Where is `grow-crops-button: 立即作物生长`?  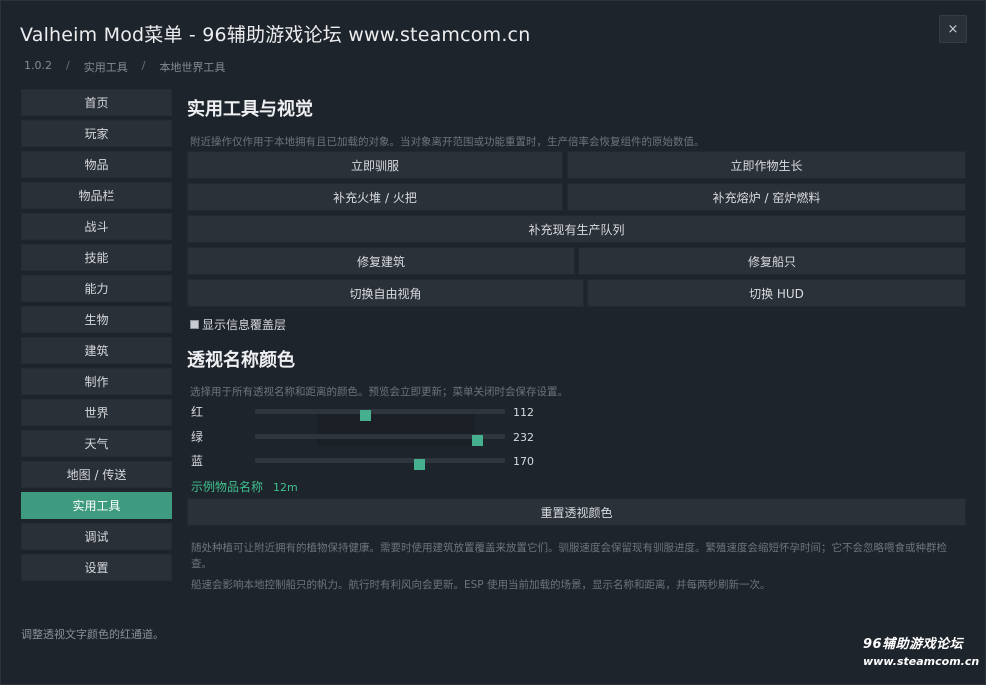
grow-crops-button: 立即作物生长 is located at coordinates (766, 165).